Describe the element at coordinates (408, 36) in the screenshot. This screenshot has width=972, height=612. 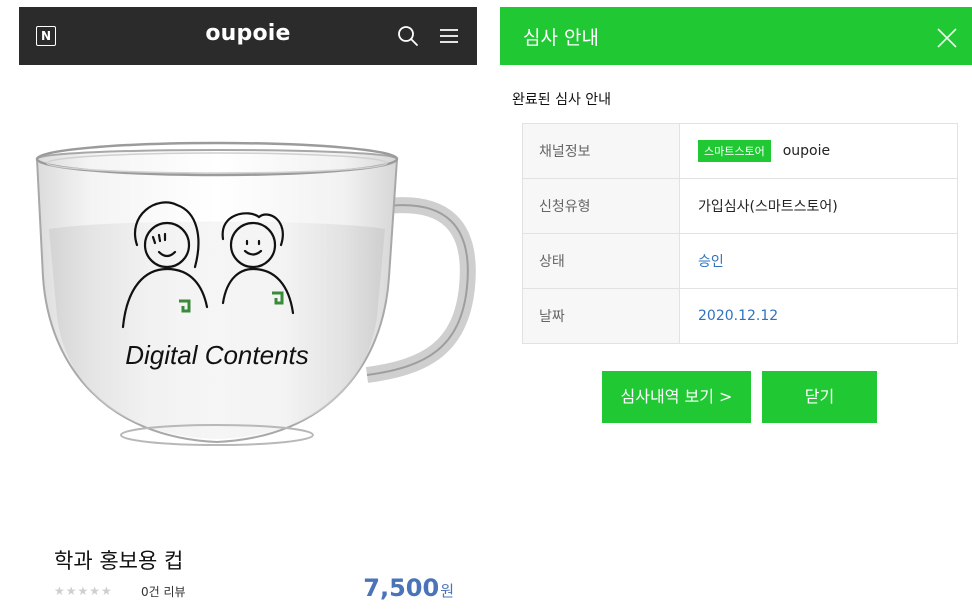
I see `search-icon` at that location.